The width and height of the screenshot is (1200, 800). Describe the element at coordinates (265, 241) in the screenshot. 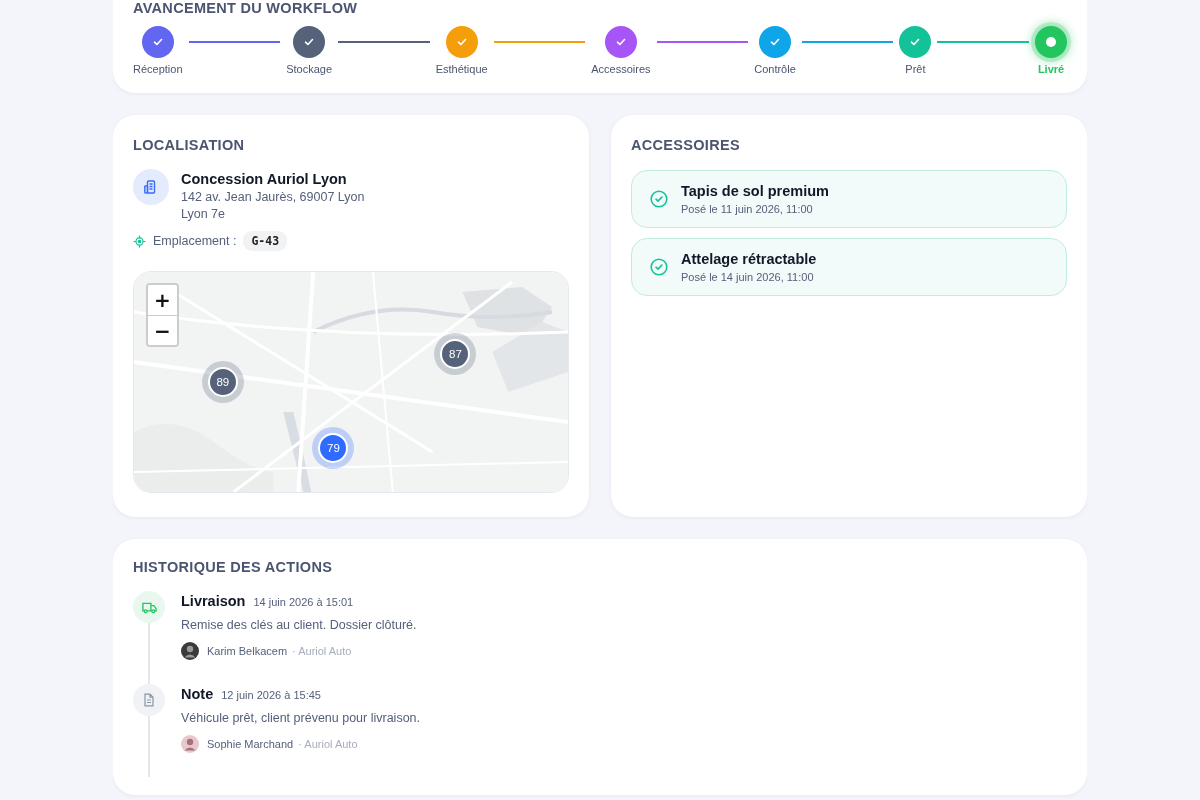

I see `slot-code: G-43` at that location.